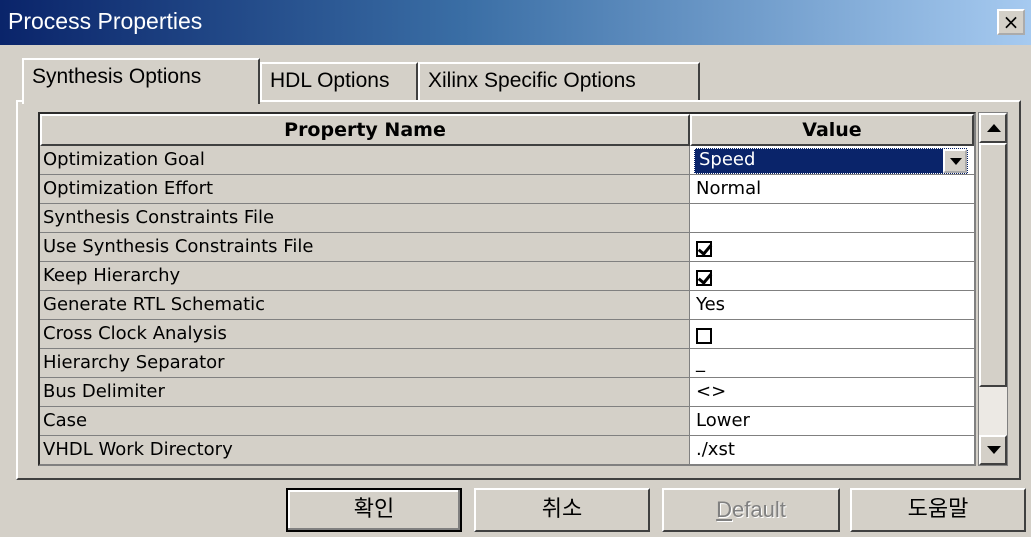  Describe the element at coordinates (141, 81) in the screenshot. I see `tab-synthesis-options: Synthesis Options` at that location.